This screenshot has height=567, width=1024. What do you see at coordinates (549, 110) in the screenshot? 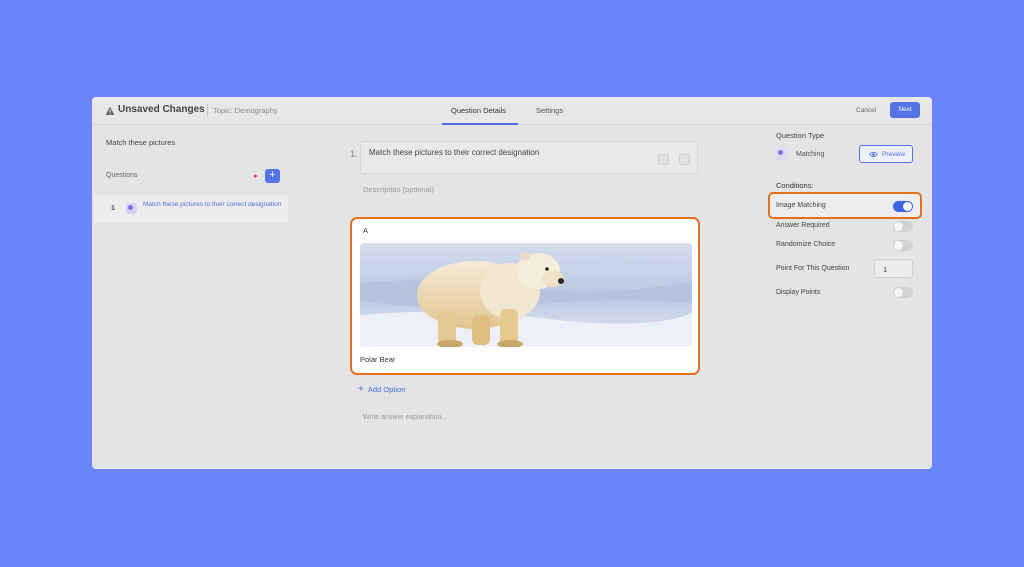
I see `tab-settings: Settings` at bounding box center [549, 110].